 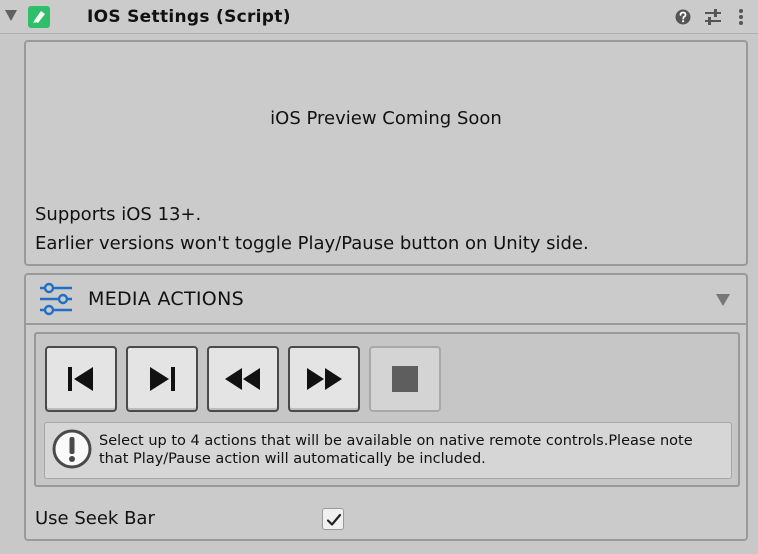 What do you see at coordinates (166, 299) in the screenshot?
I see `media-actions-title: MEDIA ACTIONS` at bounding box center [166, 299].